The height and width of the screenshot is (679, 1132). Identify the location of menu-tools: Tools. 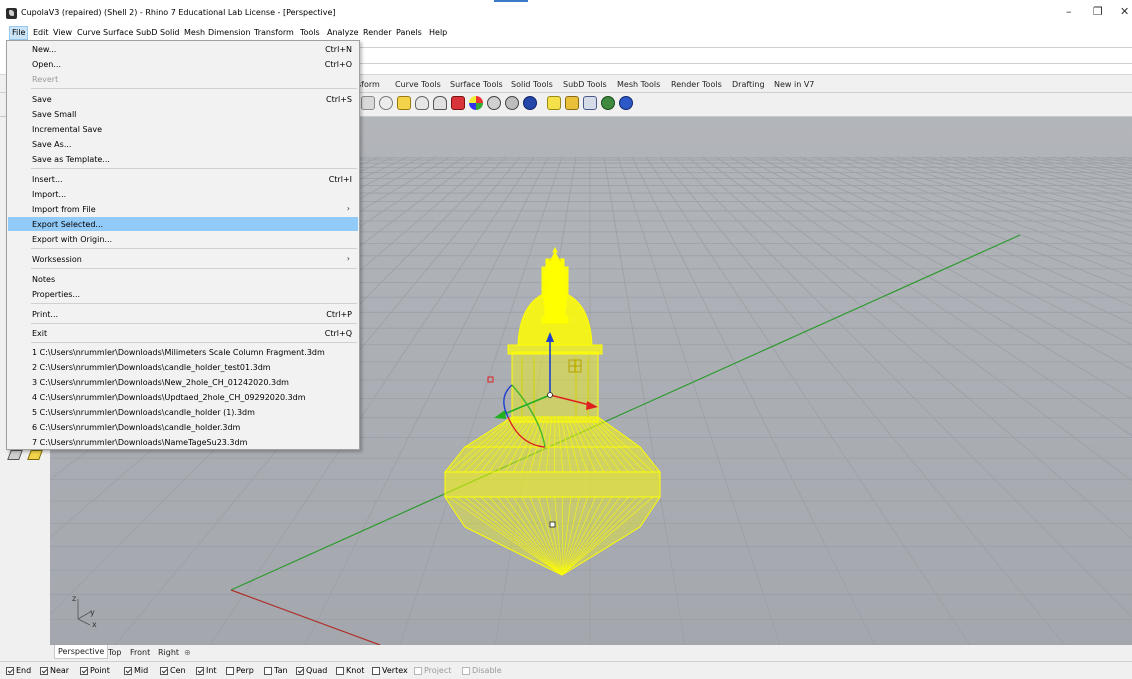
(310, 32).